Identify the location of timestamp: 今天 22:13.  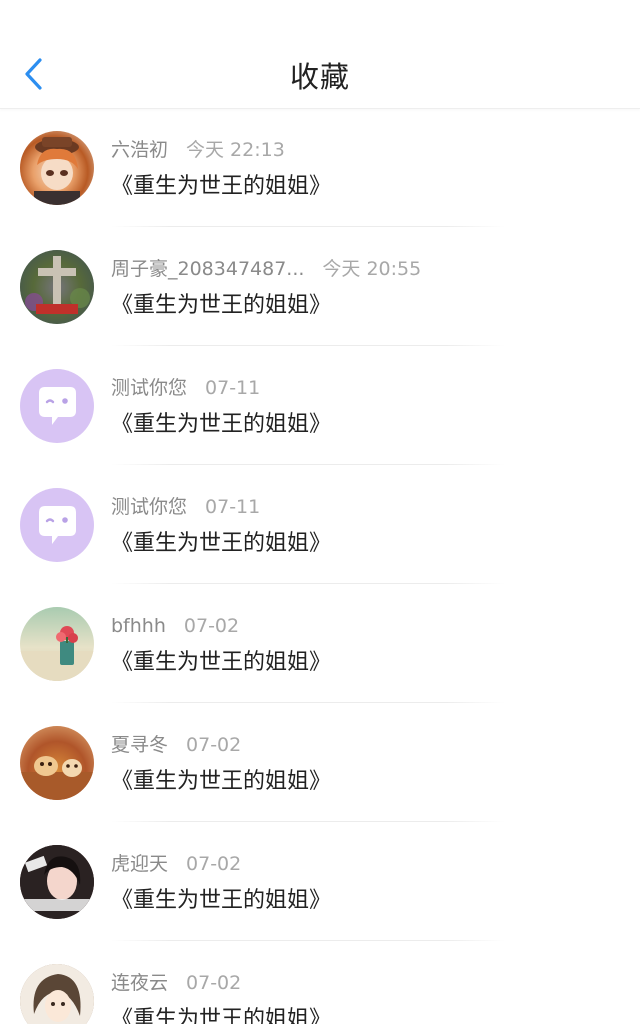
(235, 150).